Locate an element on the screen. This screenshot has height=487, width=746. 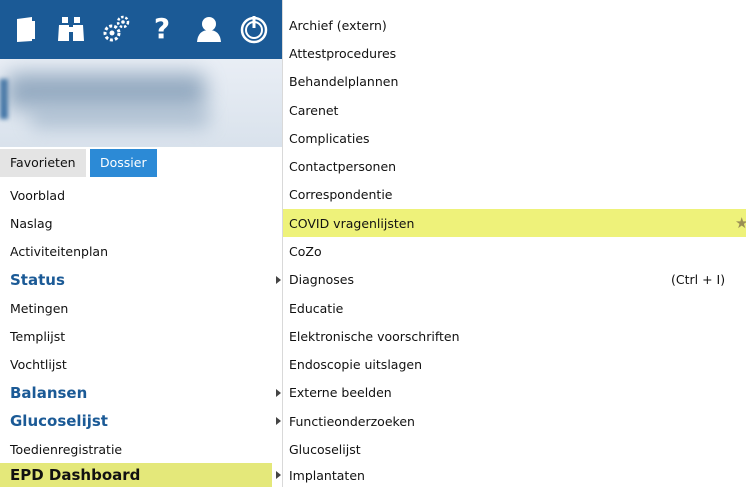
menu-item-label: Glucoselijst is located at coordinates (325, 449).